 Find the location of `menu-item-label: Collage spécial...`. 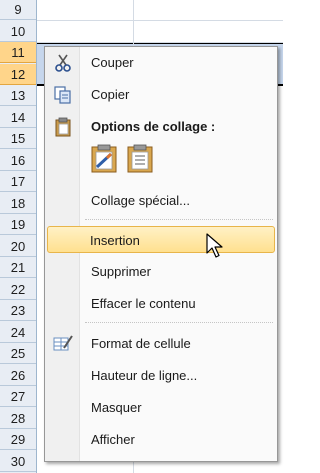

menu-item-label: Collage spécial... is located at coordinates (140, 200).